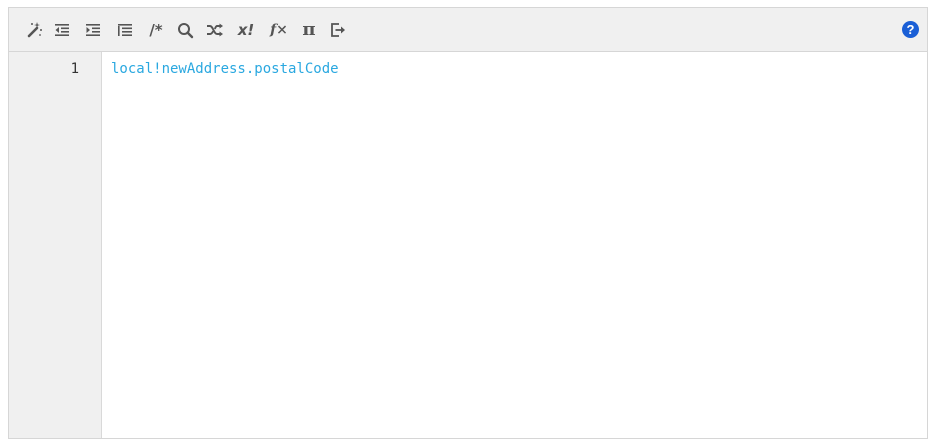 The width and height of the screenshot is (929, 440). Describe the element at coordinates (225, 69) in the screenshot. I see `code-line: local!newAddress.postalCode` at that location.